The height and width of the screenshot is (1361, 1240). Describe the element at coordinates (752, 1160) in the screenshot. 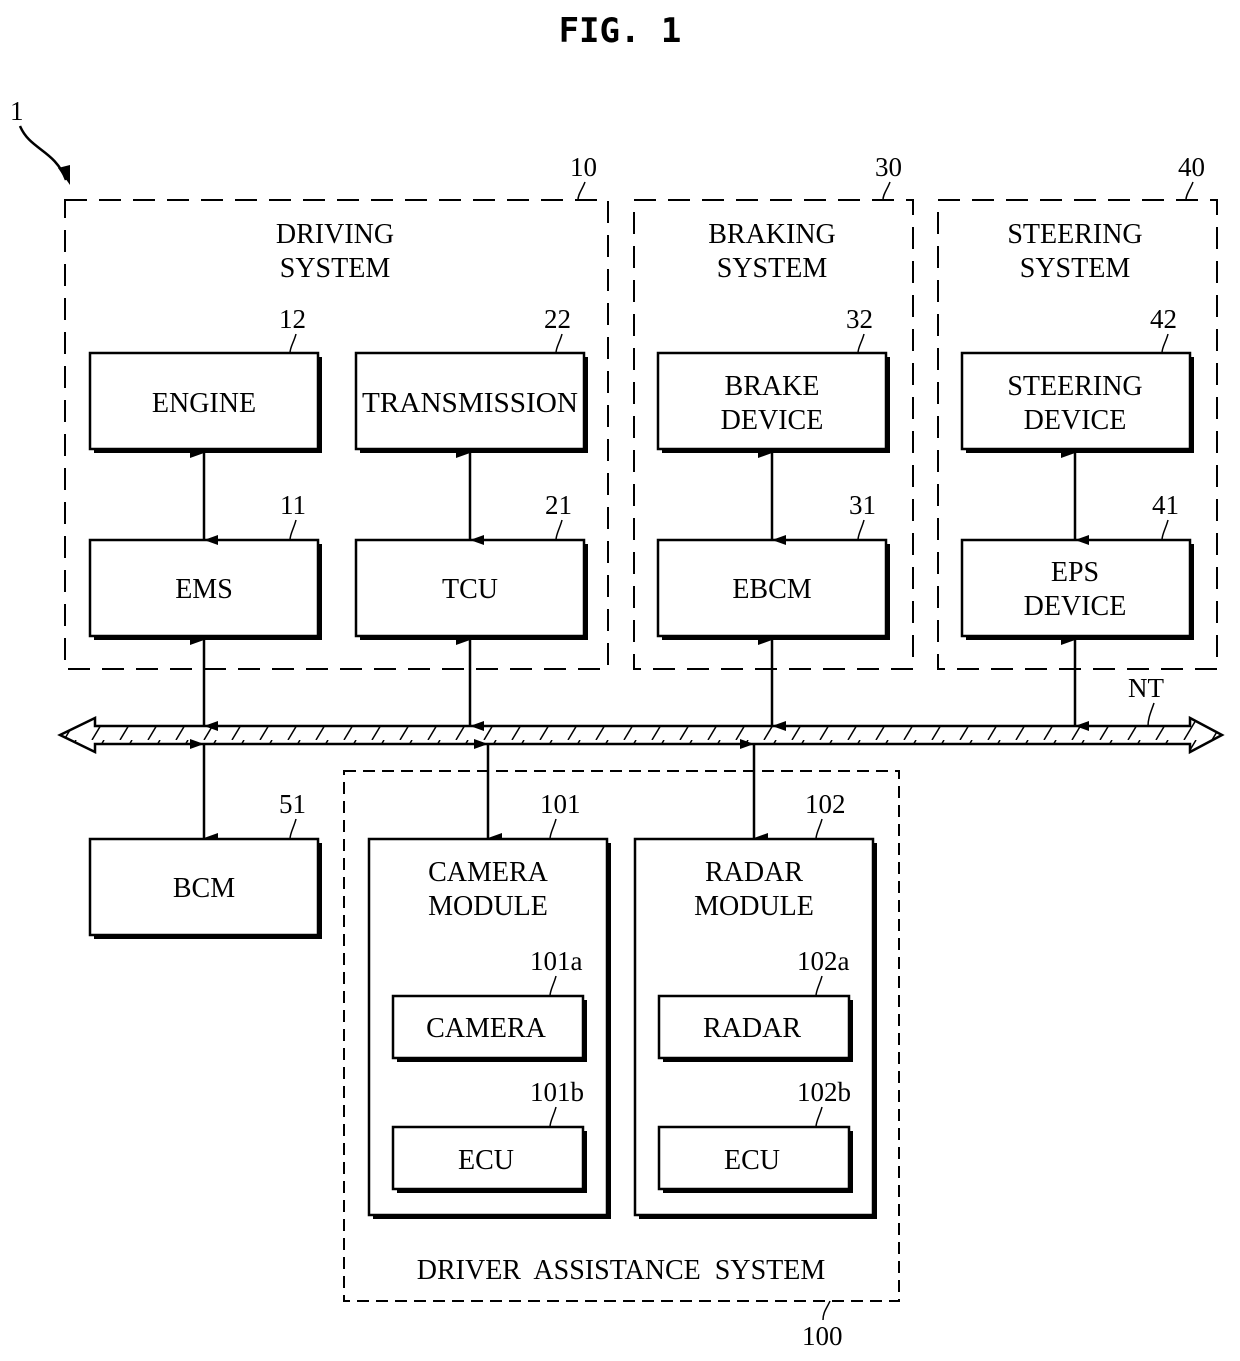

I see `radar-ecu-label: ECU` at that location.